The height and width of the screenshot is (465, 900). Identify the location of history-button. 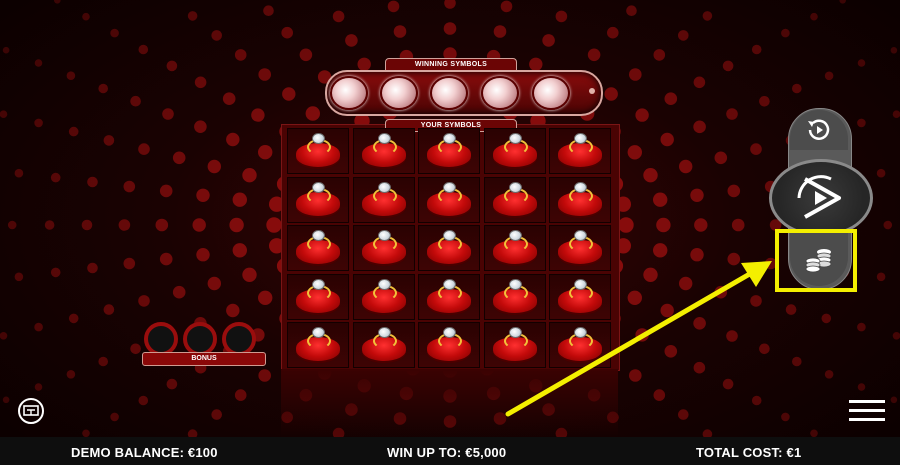
(31, 411).